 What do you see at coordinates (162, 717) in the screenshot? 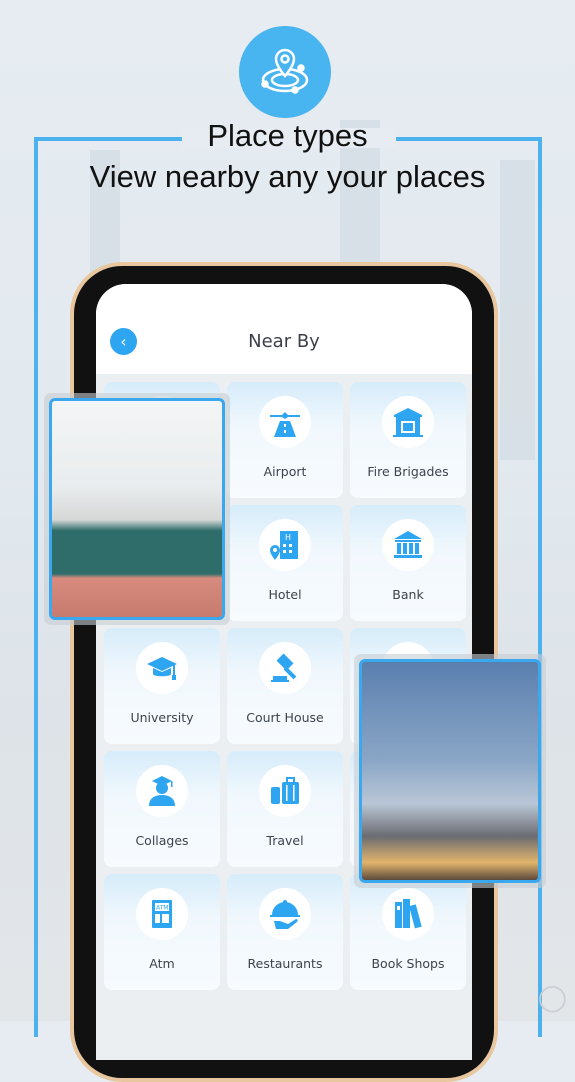
I see `category-label: University` at bounding box center [162, 717].